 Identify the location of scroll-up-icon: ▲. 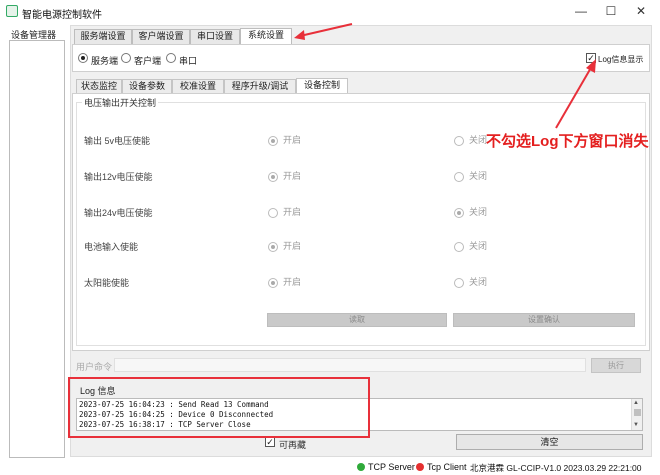
(636, 403).